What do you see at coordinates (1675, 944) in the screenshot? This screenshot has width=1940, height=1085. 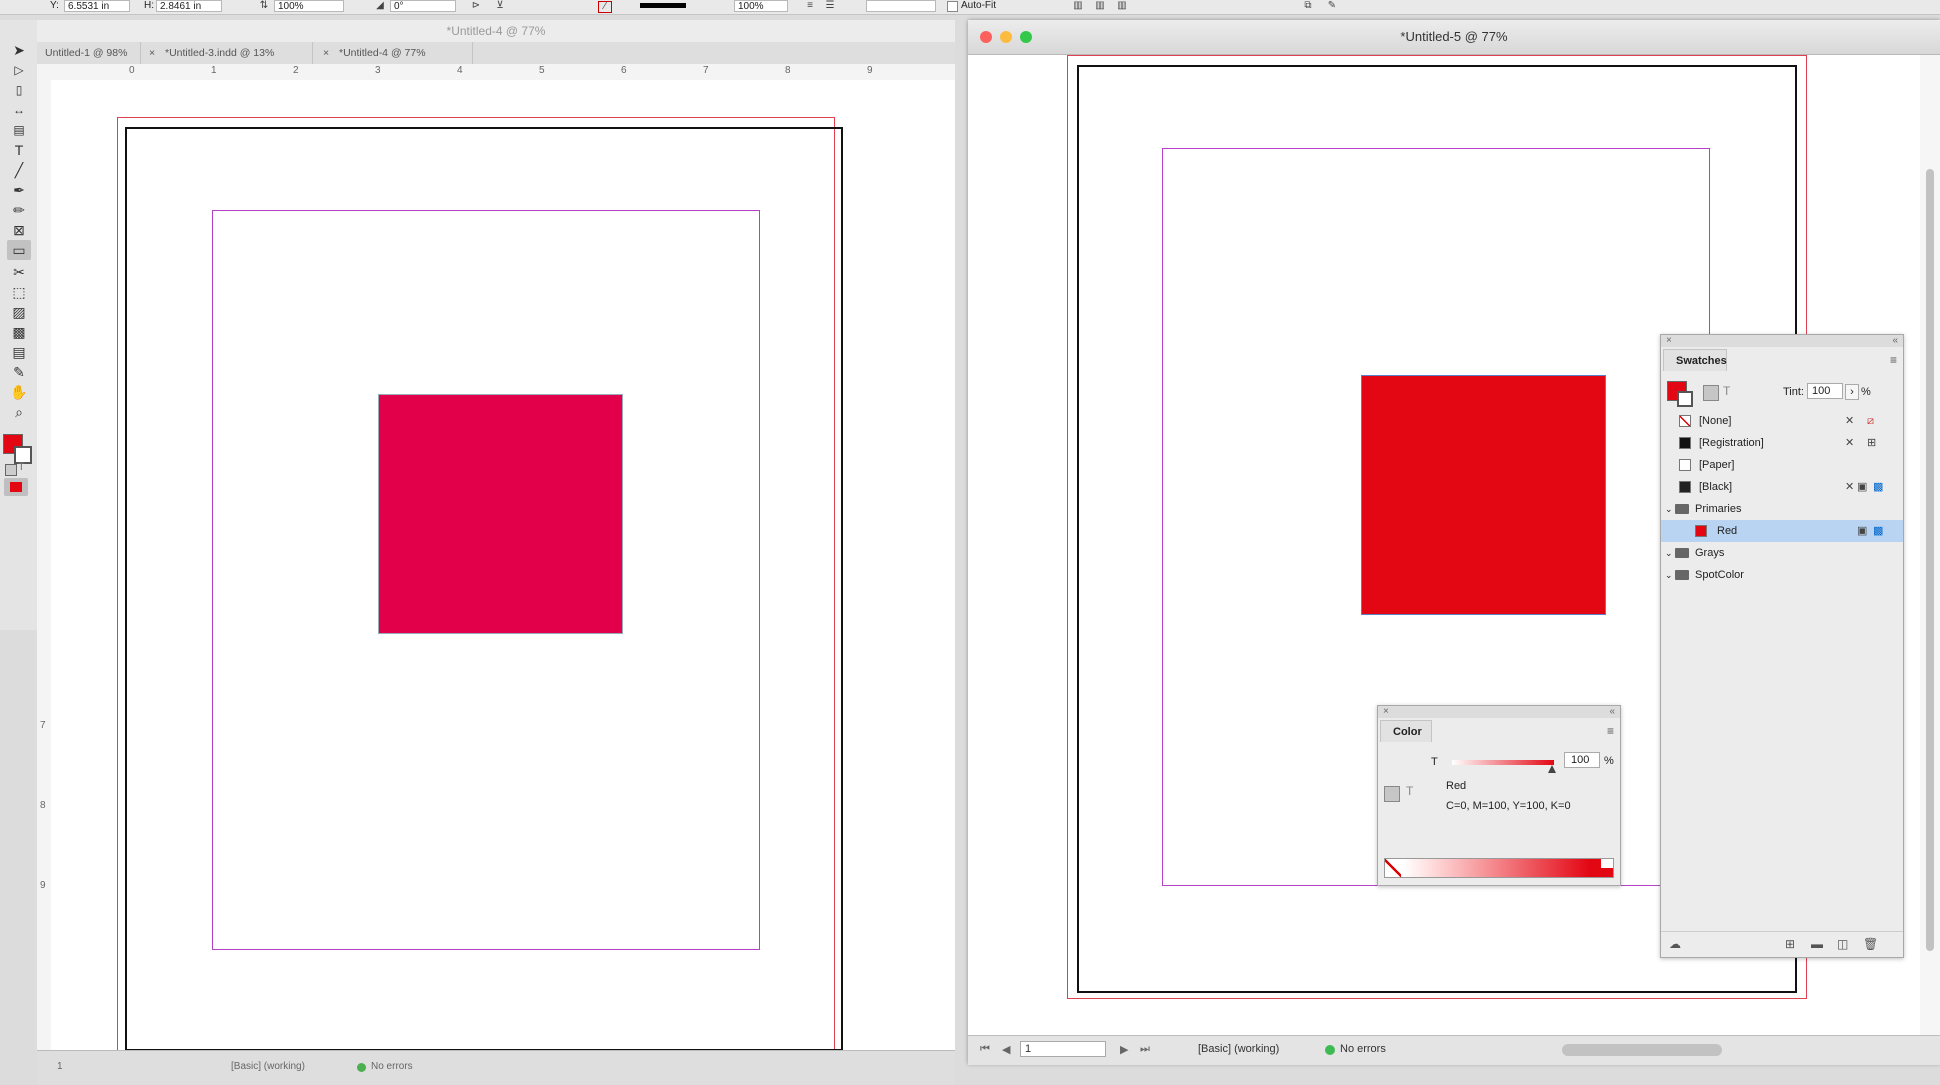 I see `cc-libraries-icon: ☁` at bounding box center [1675, 944].